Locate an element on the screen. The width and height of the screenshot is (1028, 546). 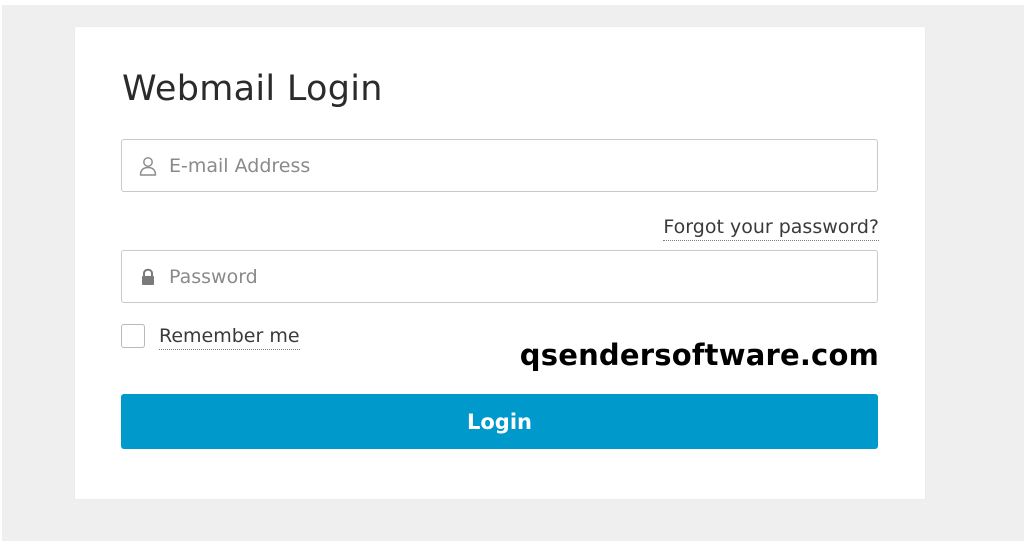
remember-me-checkbox is located at coordinates (133, 336).